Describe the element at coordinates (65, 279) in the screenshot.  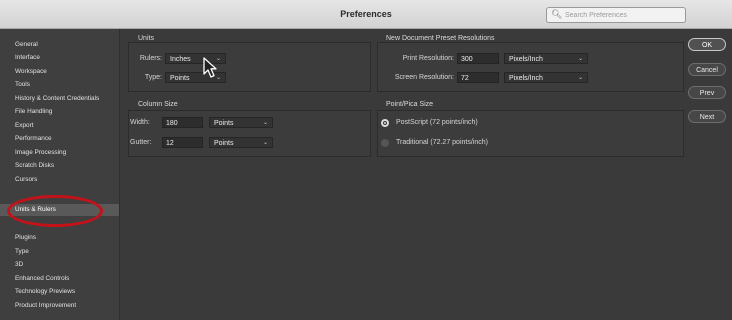
I see `sidebar-item-enhanced-controls: Enhanced Controls` at that location.